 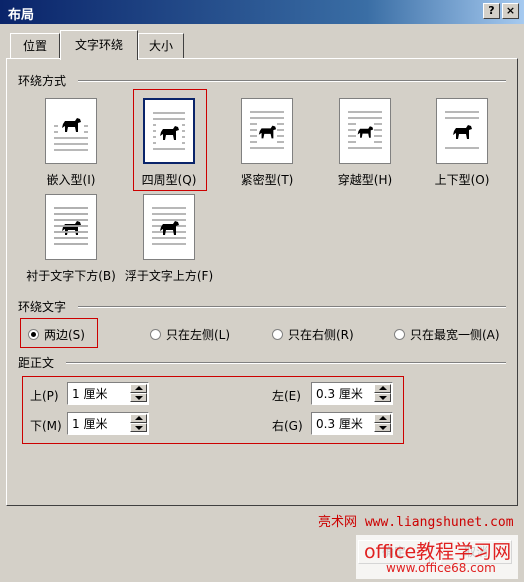 What do you see at coordinates (42, 81) in the screenshot?
I see `wrap-style-group-label: 环绕方式` at bounding box center [42, 81].